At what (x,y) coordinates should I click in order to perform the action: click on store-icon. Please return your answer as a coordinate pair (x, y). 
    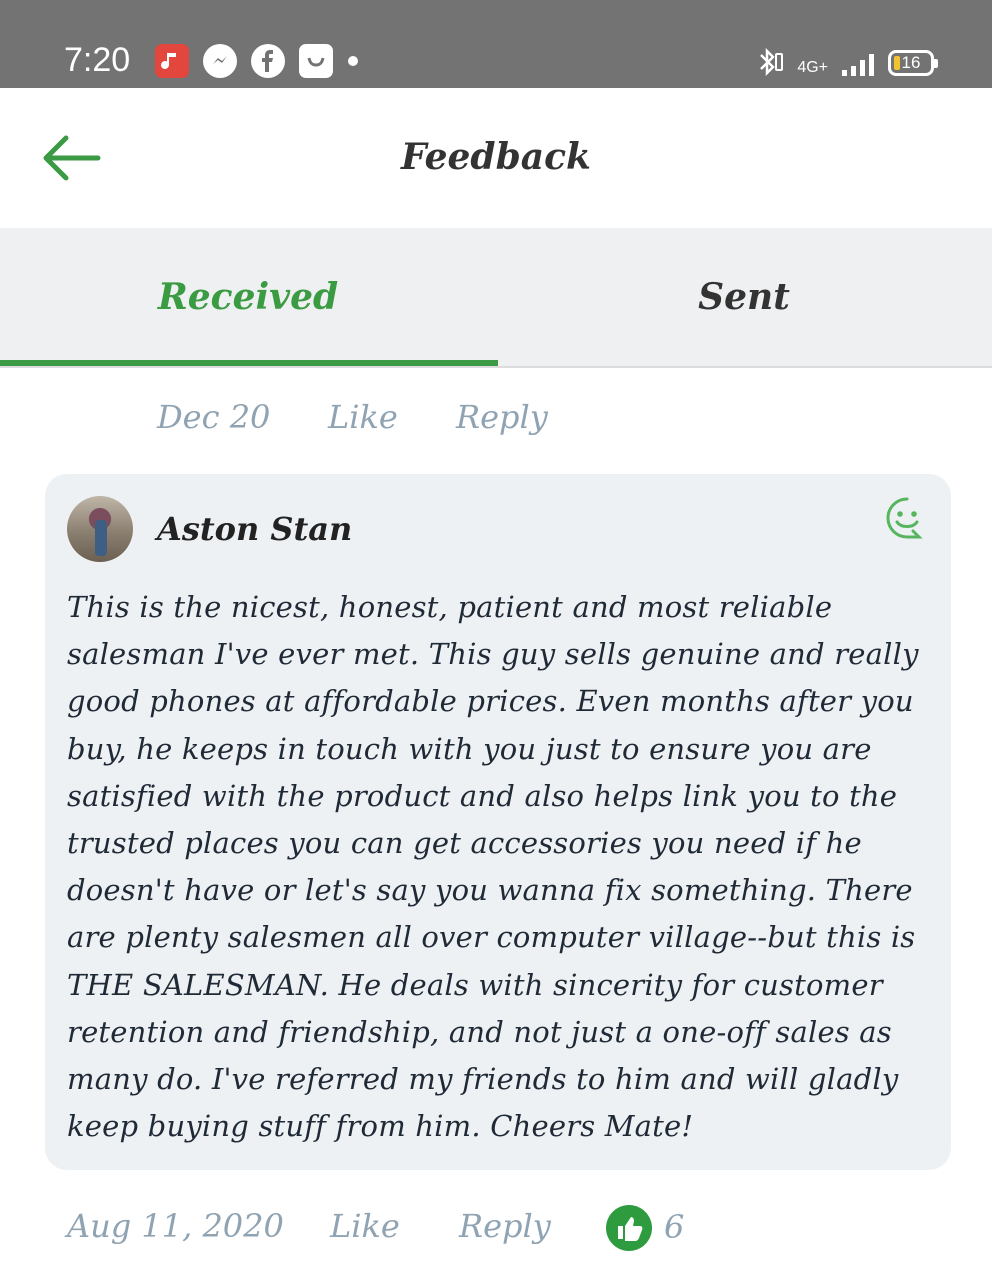
    Looking at the image, I should click on (316, 61).